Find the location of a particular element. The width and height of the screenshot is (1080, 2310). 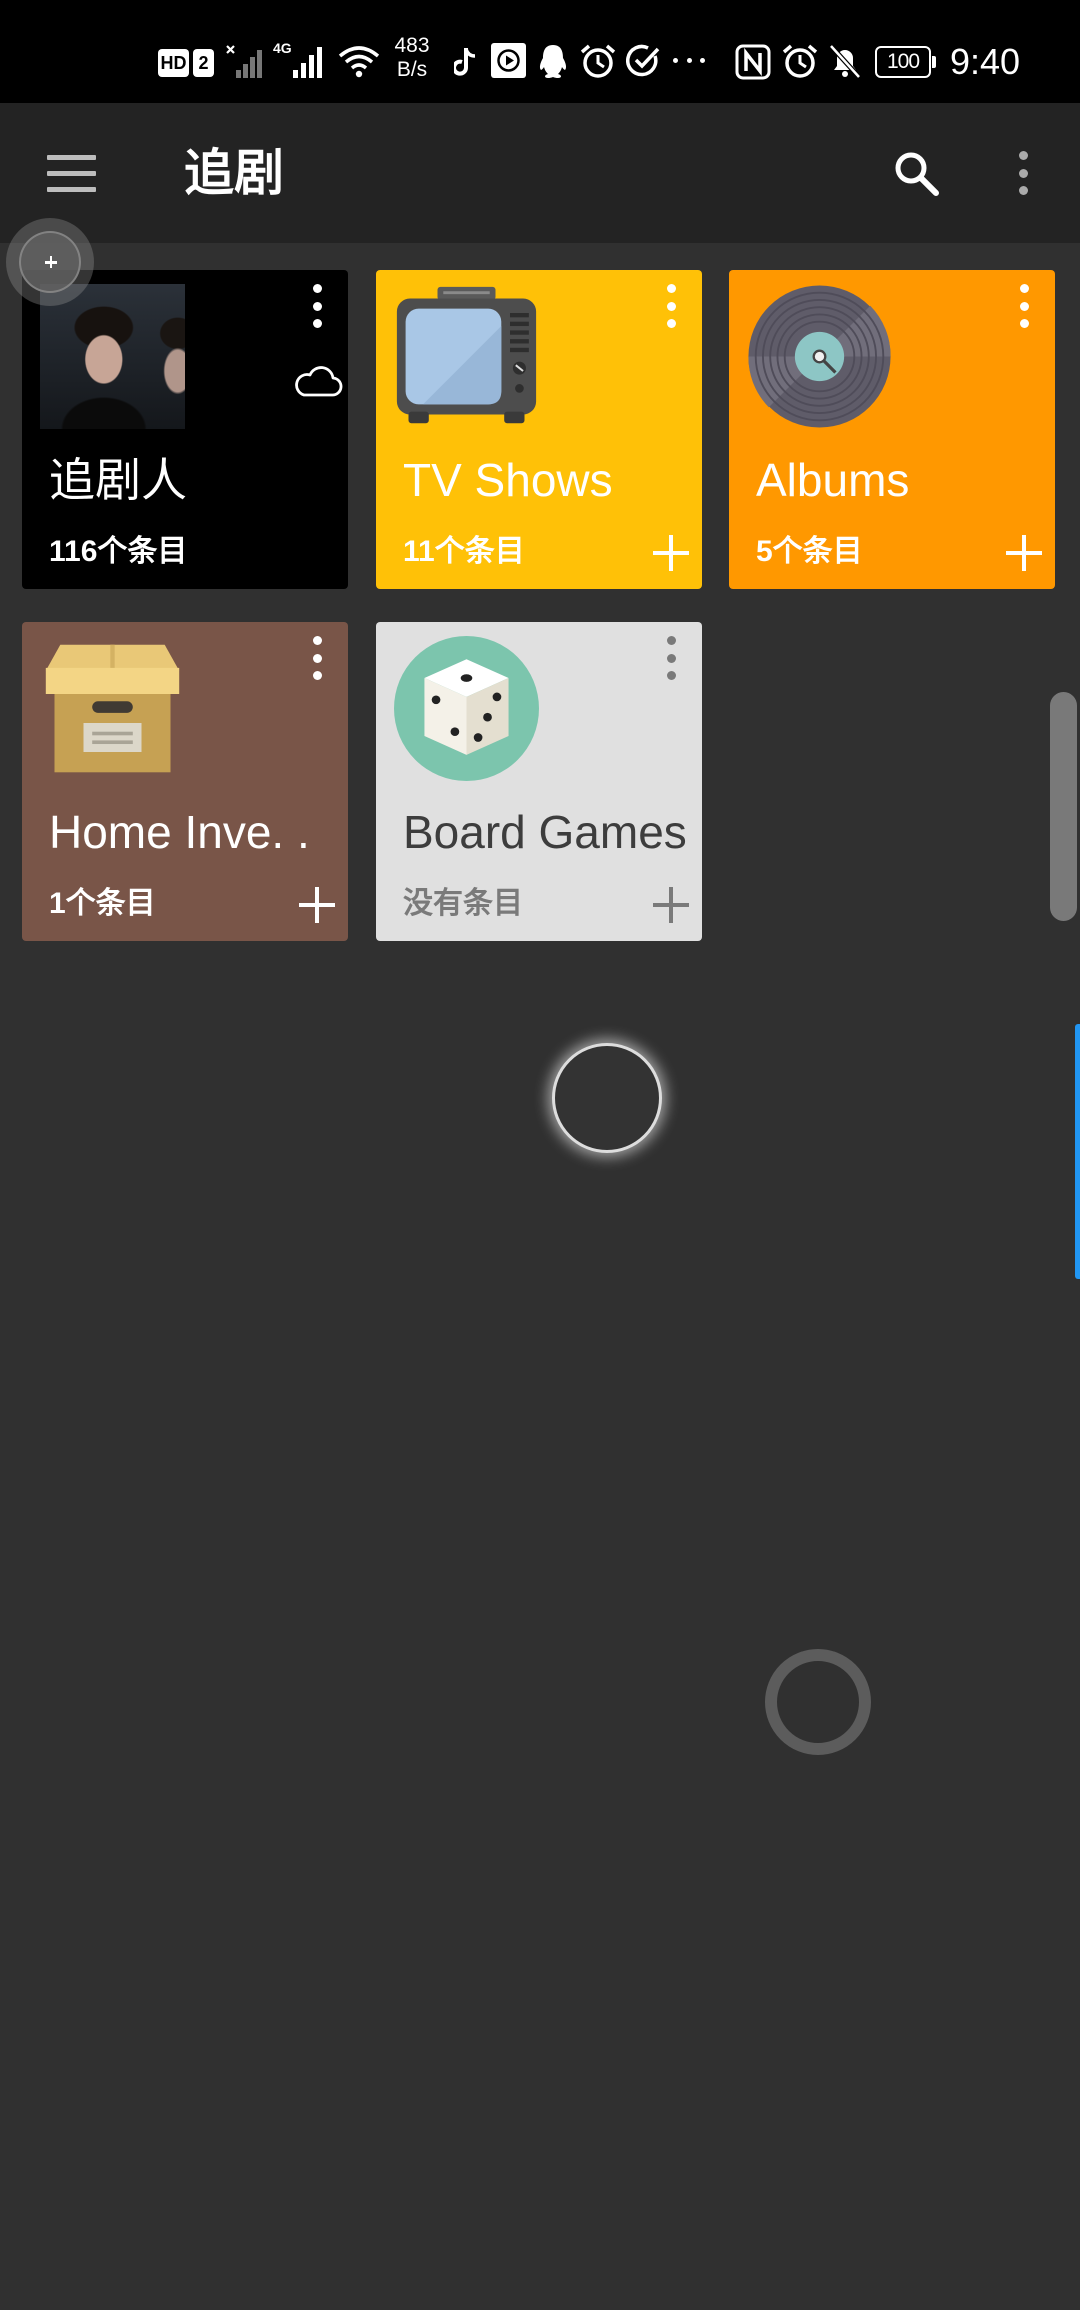

plus-icon is located at coordinates (50, 262).